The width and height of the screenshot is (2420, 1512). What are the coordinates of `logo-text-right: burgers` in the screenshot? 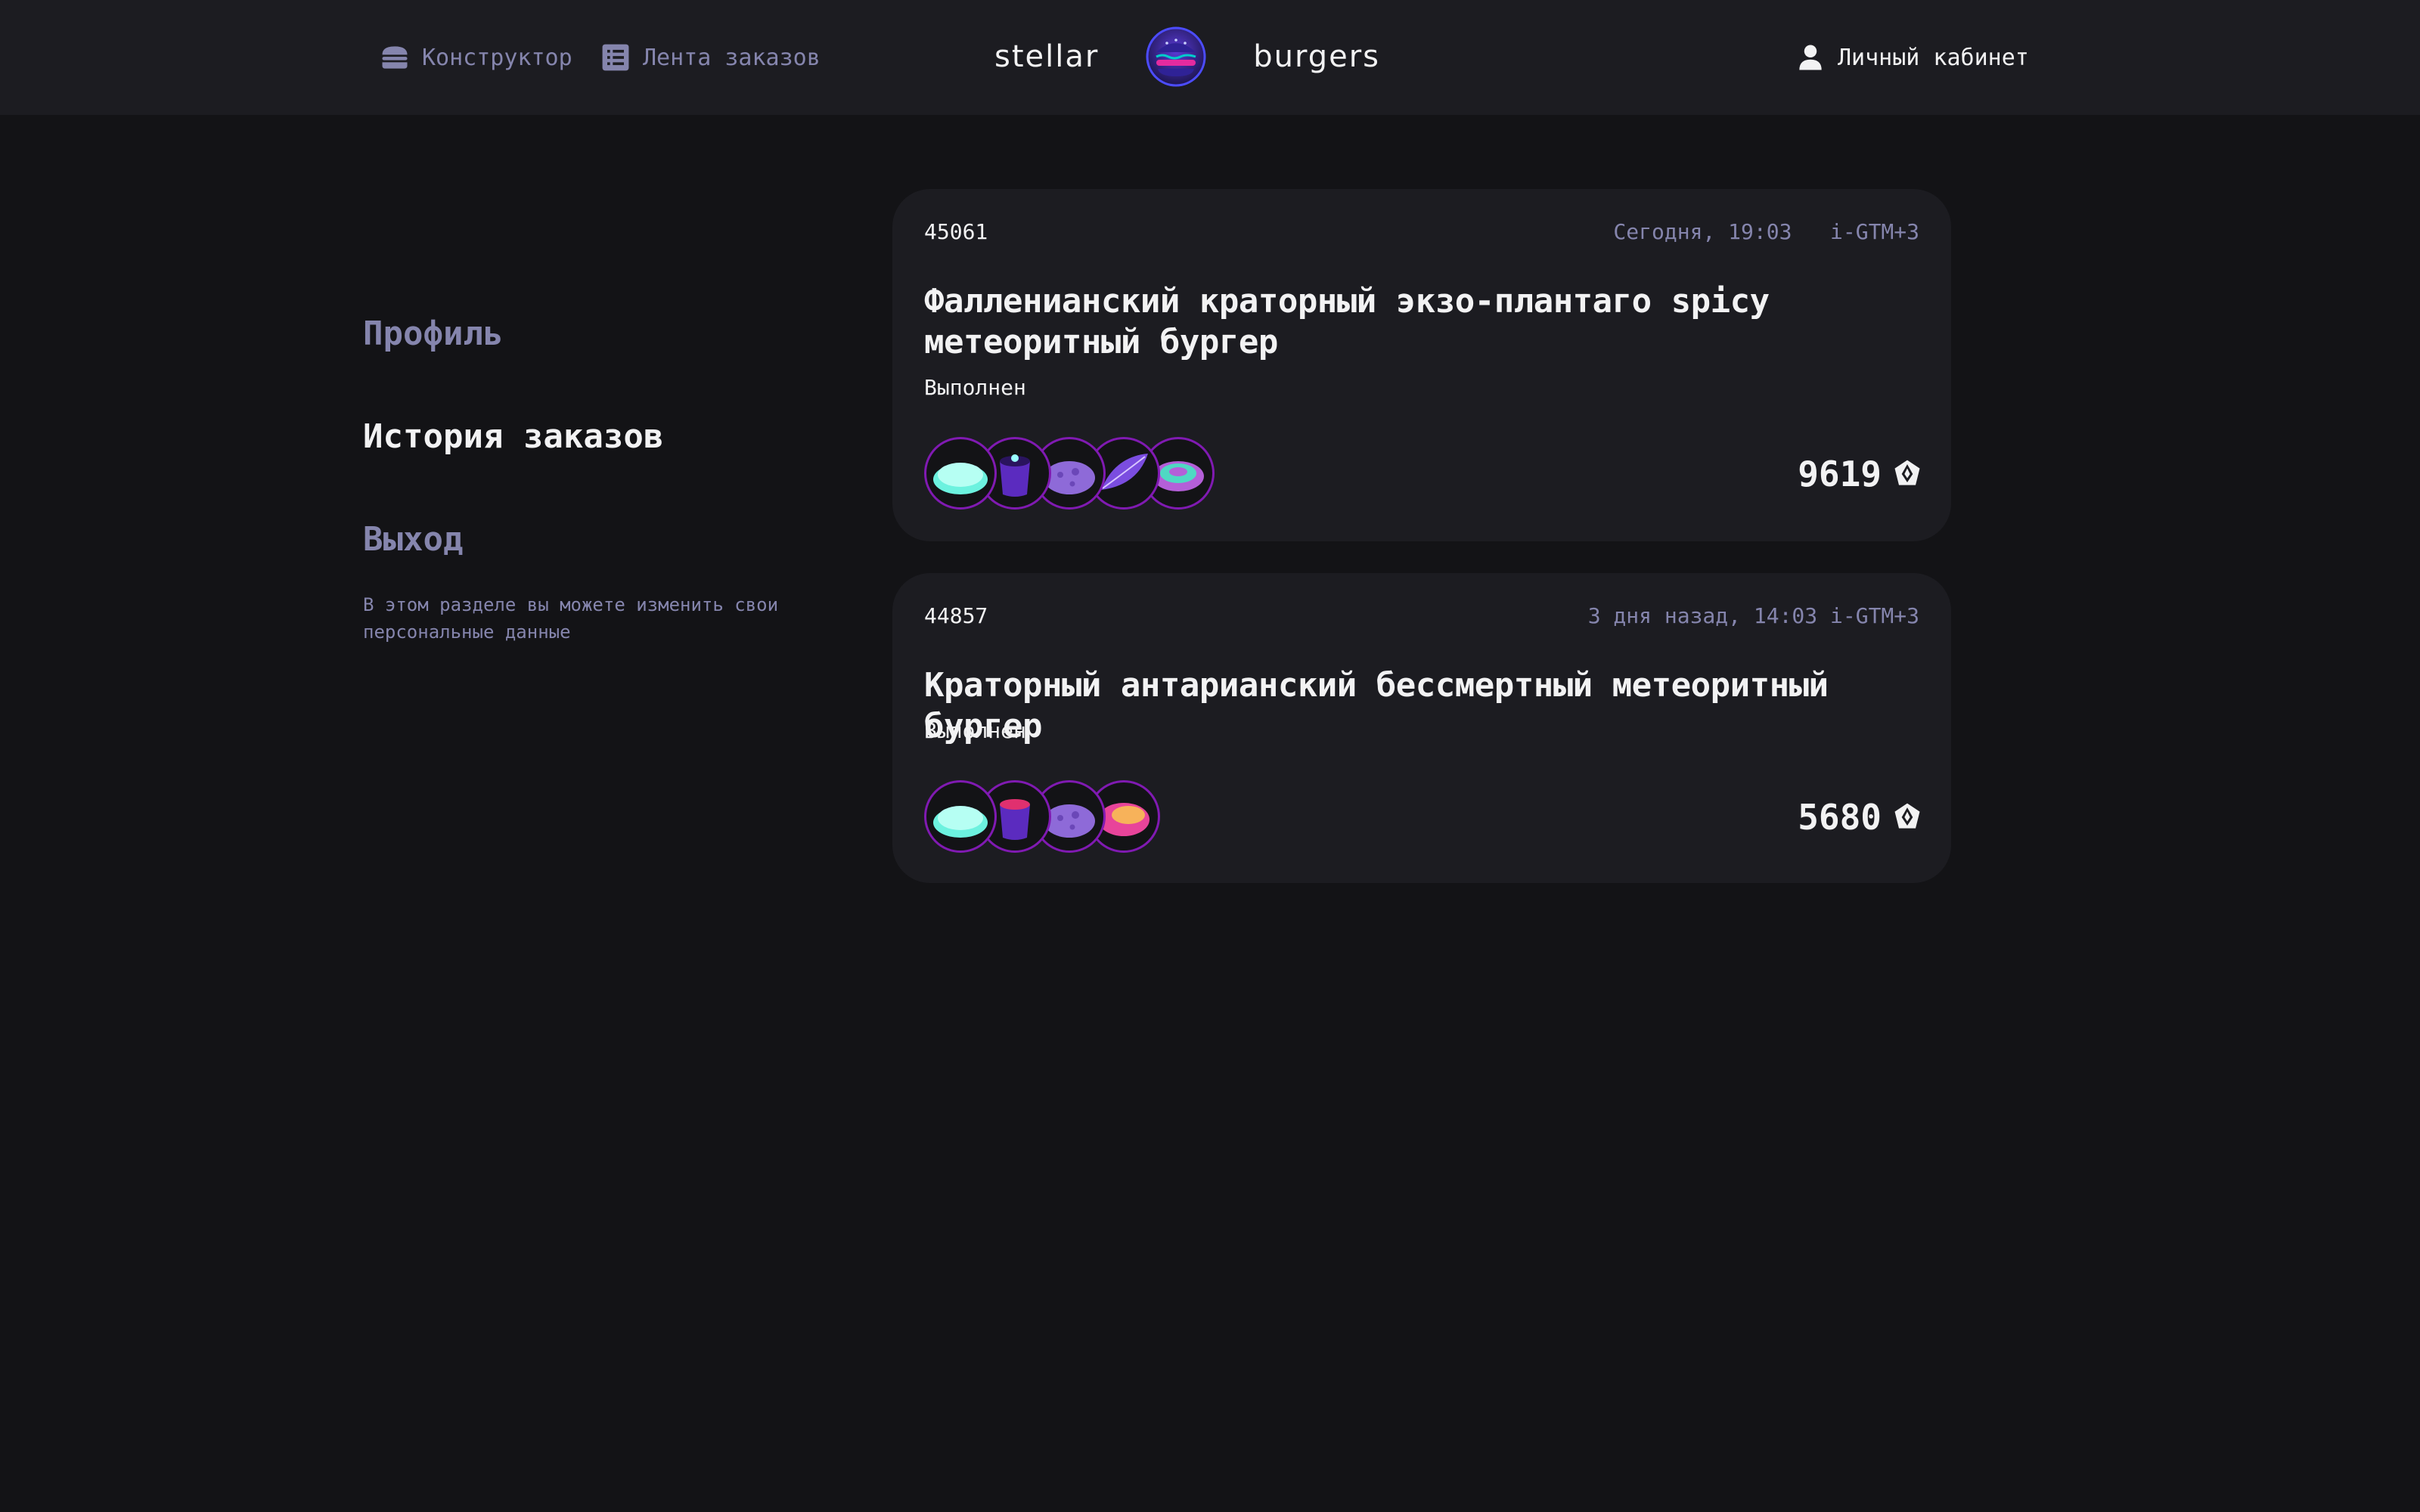 It's located at (1316, 56).